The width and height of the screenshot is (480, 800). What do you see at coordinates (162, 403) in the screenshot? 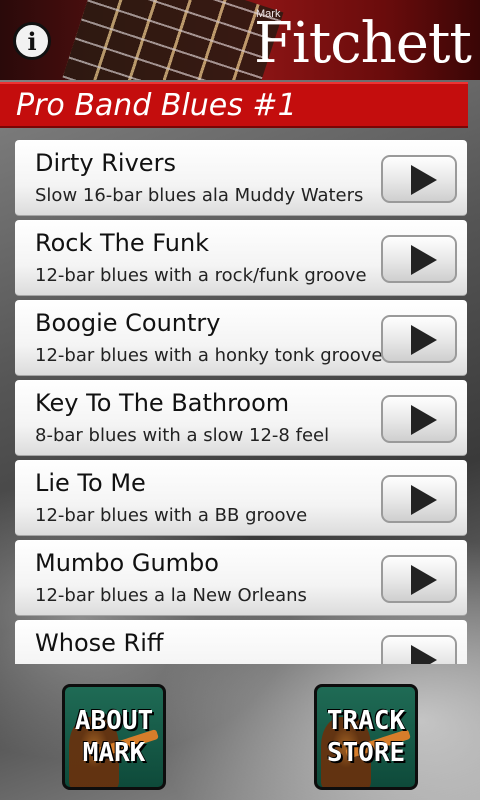
I see `track-name: Key To The Bathroom` at bounding box center [162, 403].